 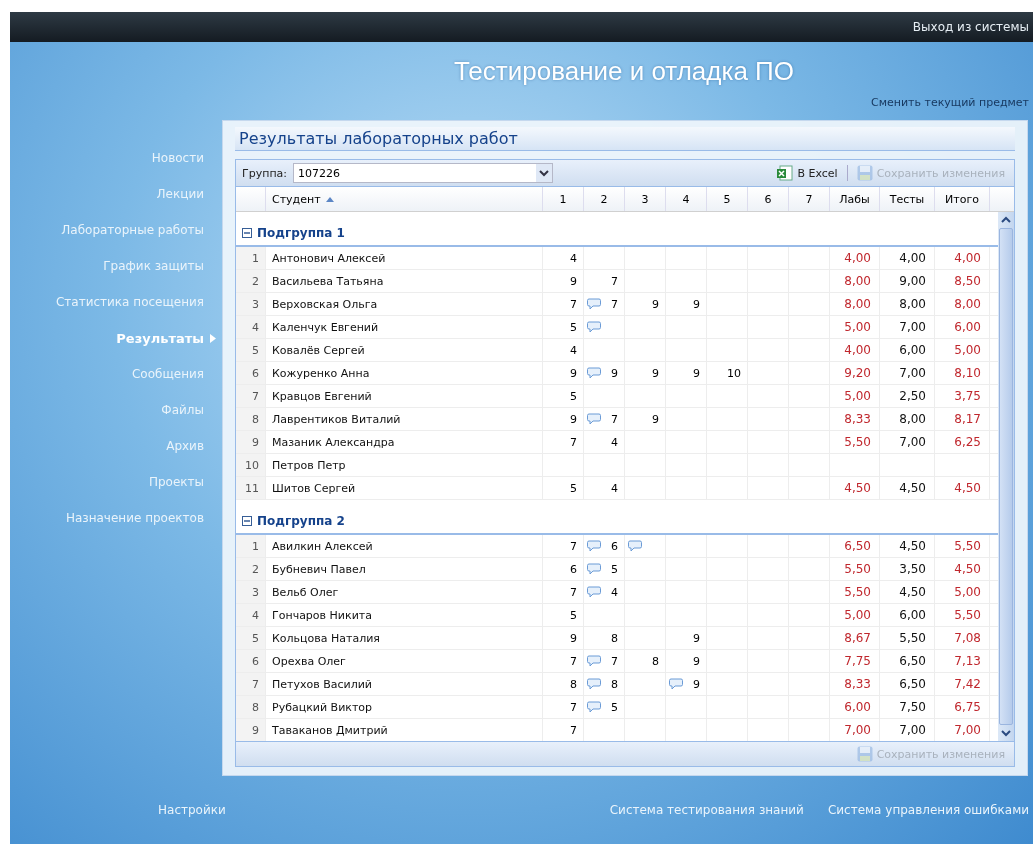 What do you see at coordinates (962, 684) in the screenshot?
I see `total-score: 7,42` at bounding box center [962, 684].